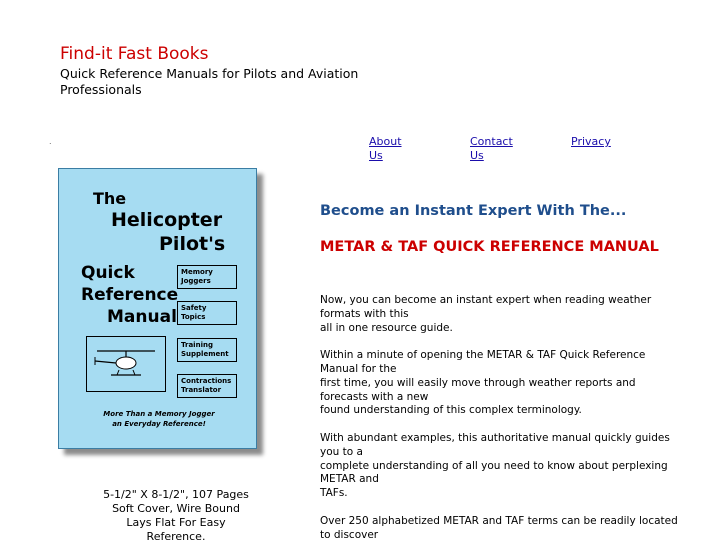  What do you see at coordinates (207, 313) in the screenshot?
I see `cover-tag: Safety Topics` at bounding box center [207, 313].